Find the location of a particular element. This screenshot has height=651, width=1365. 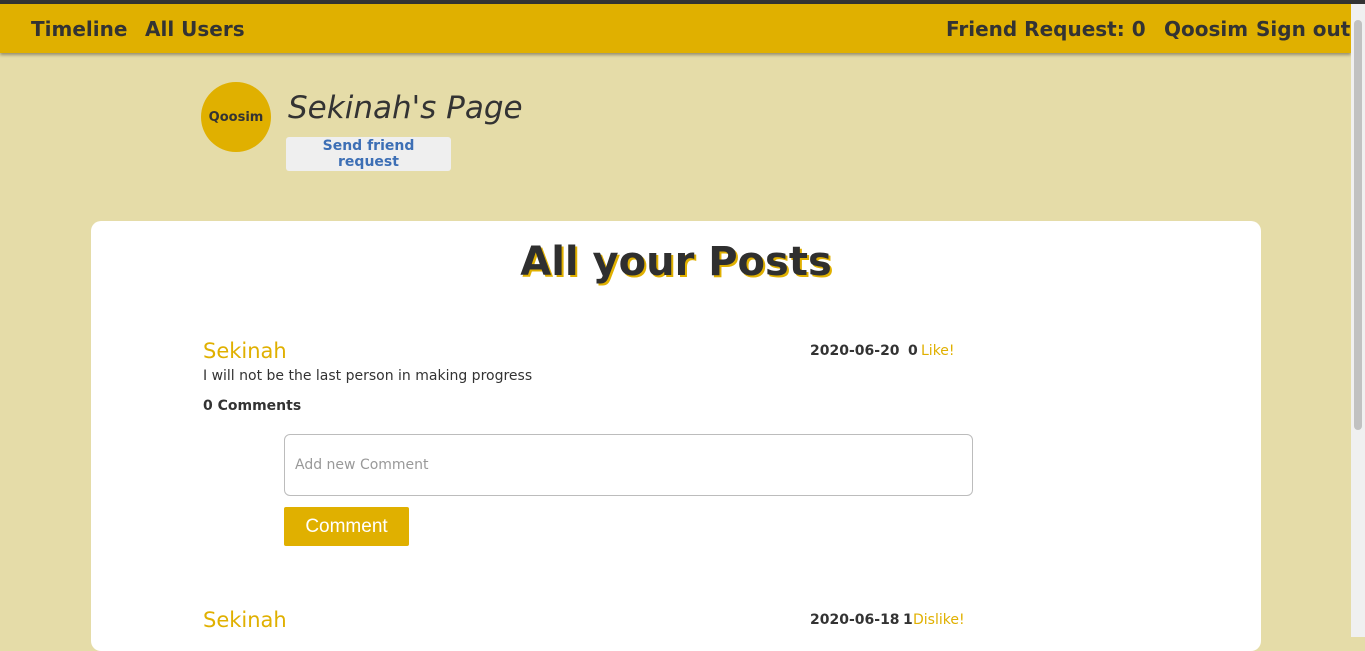

avatar-label: Qoosim is located at coordinates (236, 117).